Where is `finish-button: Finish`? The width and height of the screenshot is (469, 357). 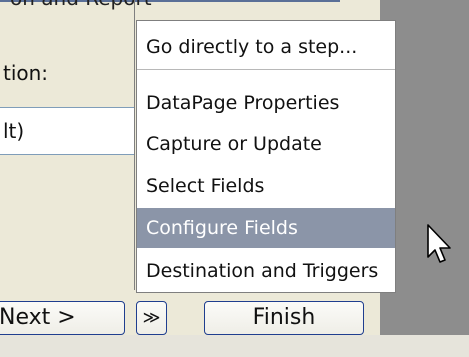 finish-button: Finish is located at coordinates (284, 318).